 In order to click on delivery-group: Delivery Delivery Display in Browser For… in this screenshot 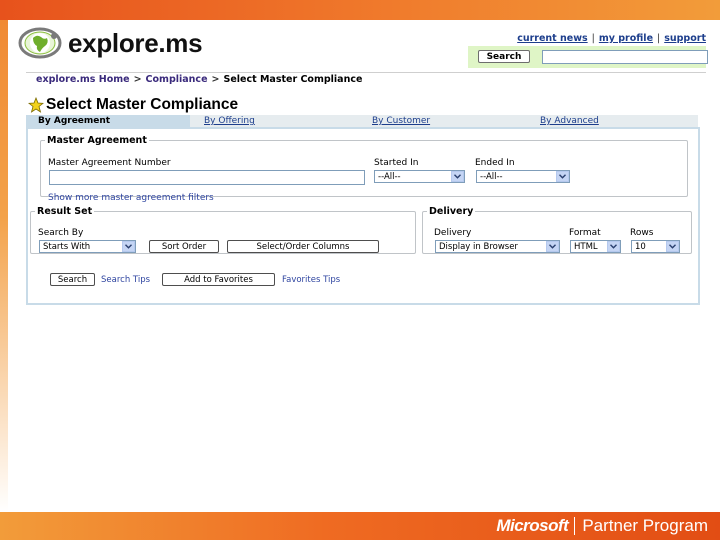, I will do `click(557, 230)`.